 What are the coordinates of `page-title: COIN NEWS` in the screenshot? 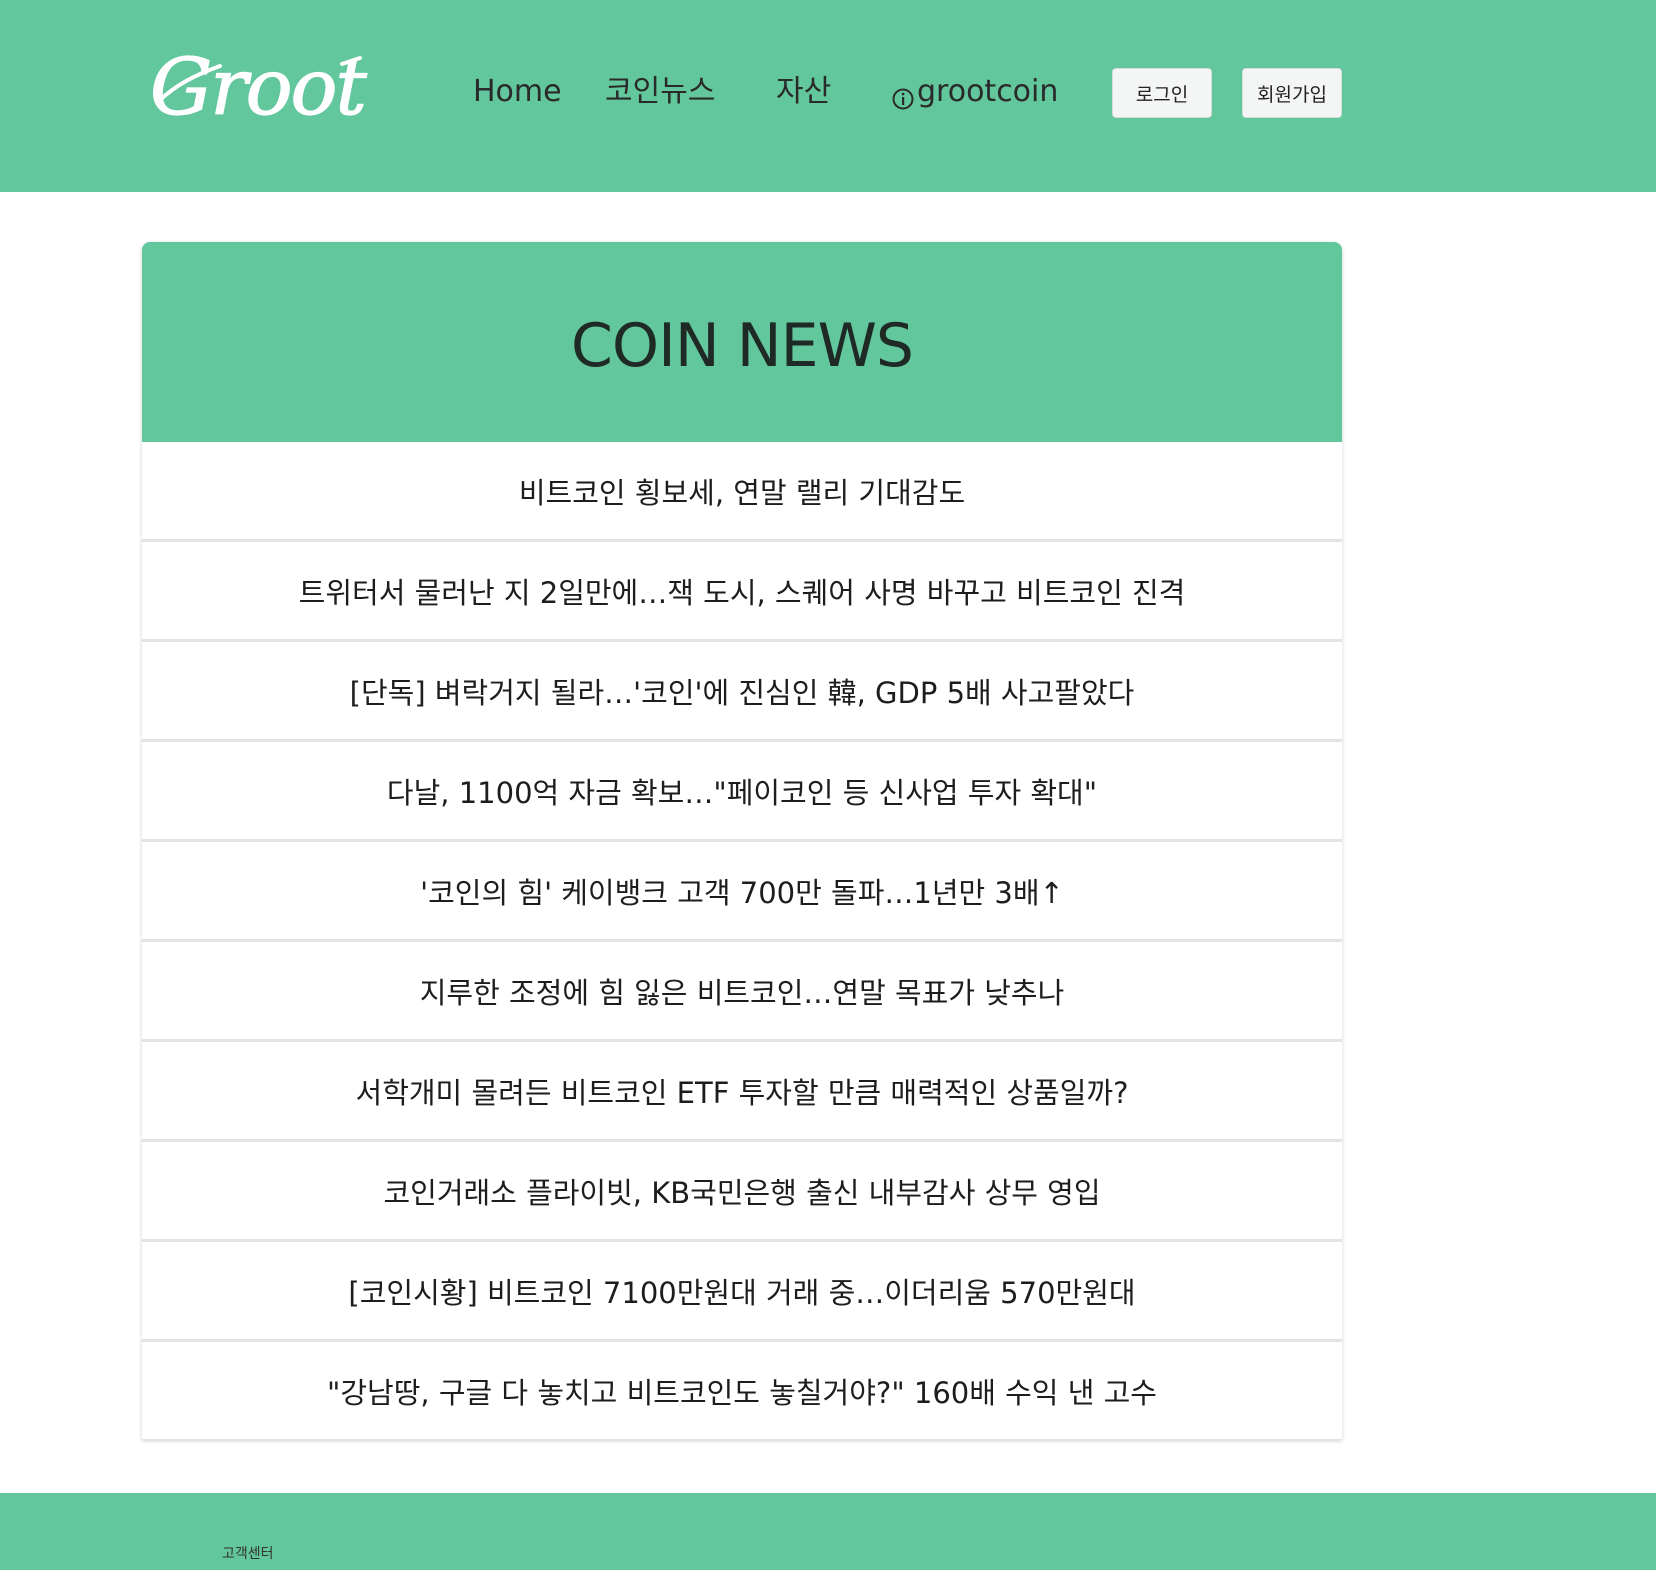 It's located at (742, 346).